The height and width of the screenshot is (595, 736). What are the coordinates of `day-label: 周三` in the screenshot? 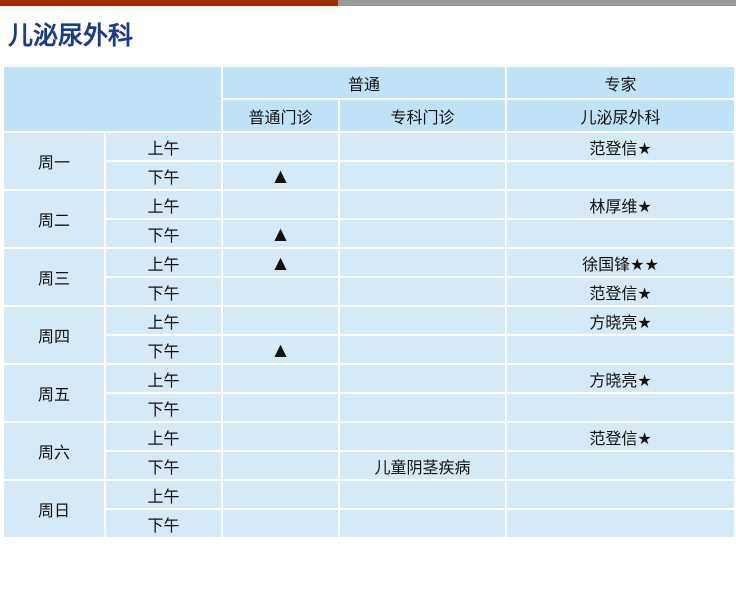 It's located at (54, 277).